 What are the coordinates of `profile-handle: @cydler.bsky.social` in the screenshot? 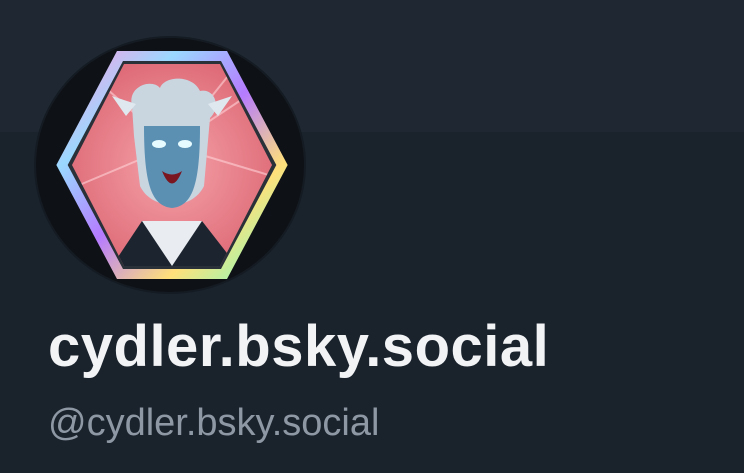 It's located at (214, 423).